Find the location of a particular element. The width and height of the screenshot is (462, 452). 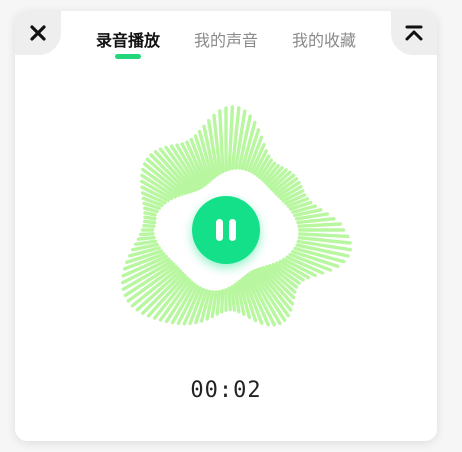

playback-time: 00:02 is located at coordinates (226, 390).